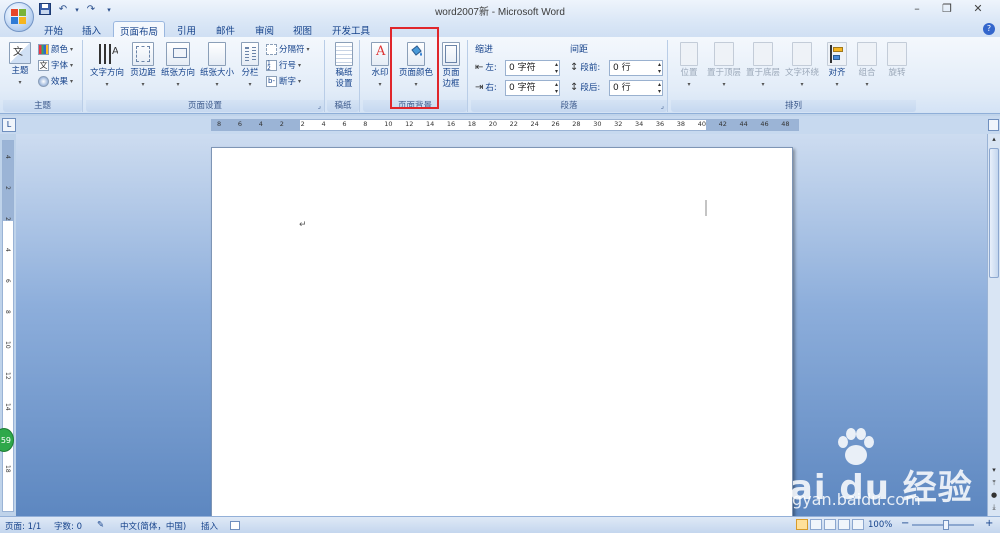 Image resolution: width=1000 pixels, height=533 pixels. What do you see at coordinates (837, 54) in the screenshot?
I see `align-icon` at bounding box center [837, 54].